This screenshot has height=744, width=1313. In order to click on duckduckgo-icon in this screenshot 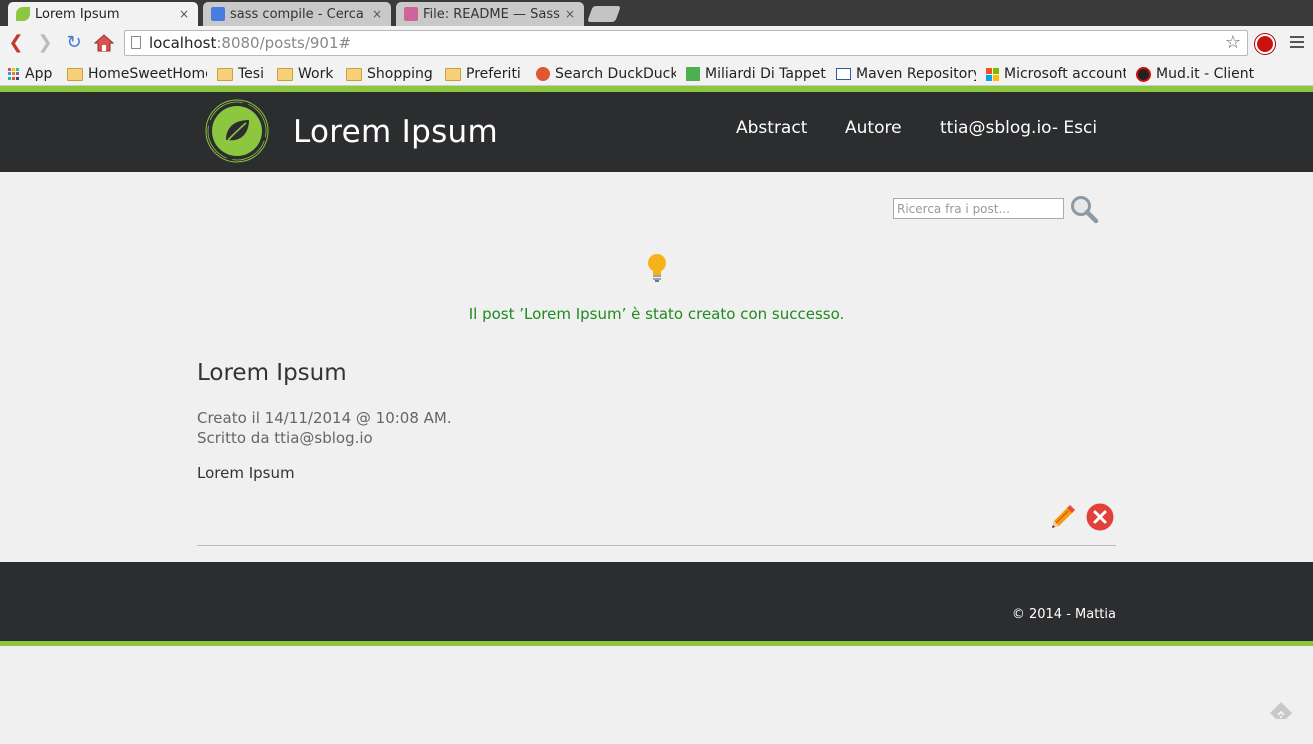, I will do `click(543, 74)`.